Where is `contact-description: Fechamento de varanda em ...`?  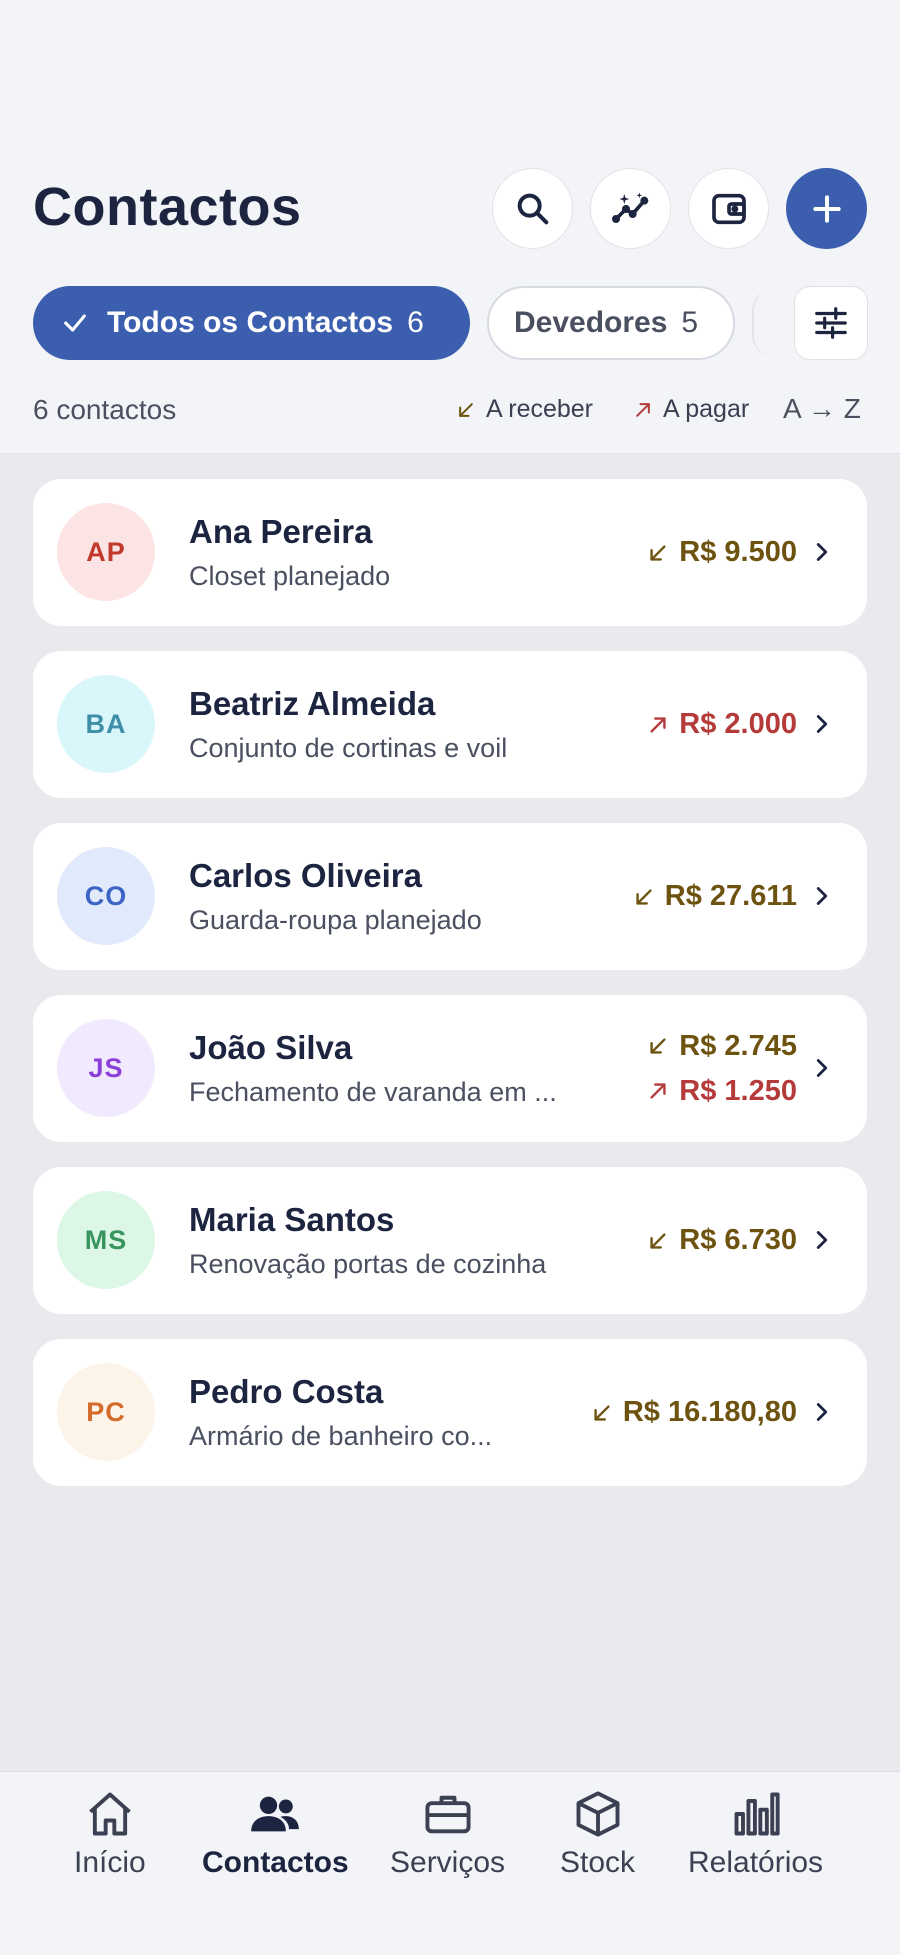
contact-description: Fechamento de varanda em ... is located at coordinates (373, 1092).